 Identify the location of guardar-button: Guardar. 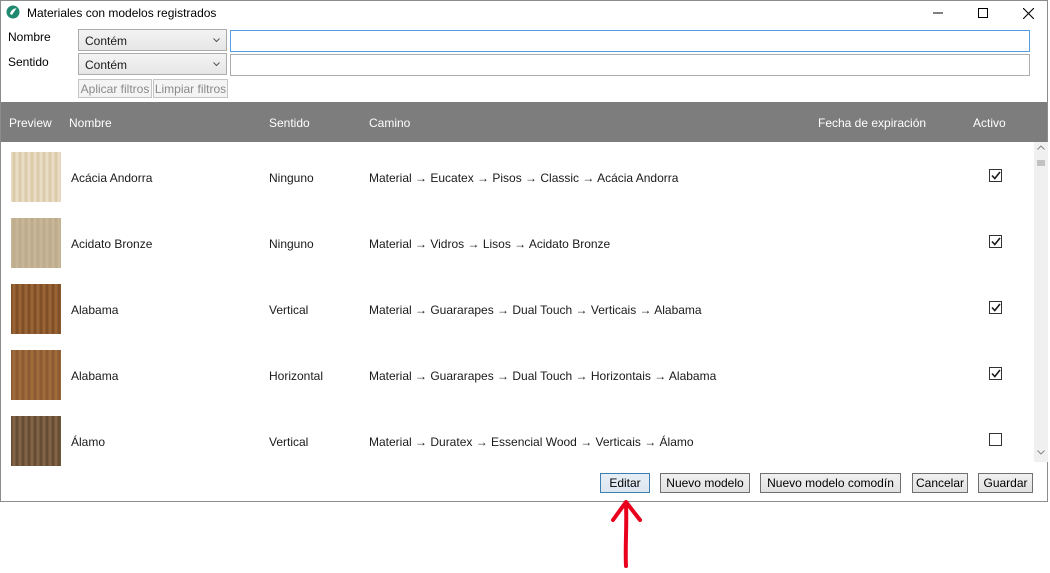
(1005, 483).